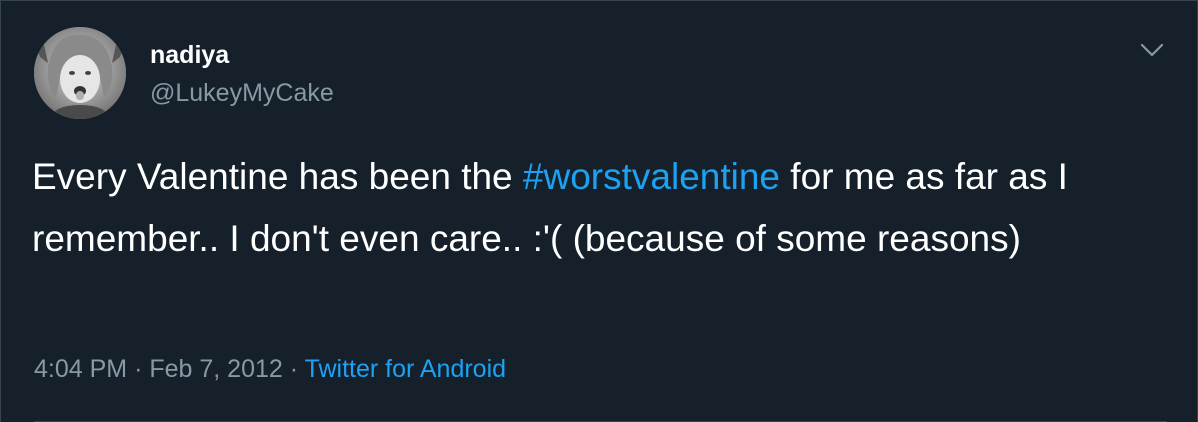 The image size is (1198, 422). I want to click on chevron-down-icon, so click(1152, 50).